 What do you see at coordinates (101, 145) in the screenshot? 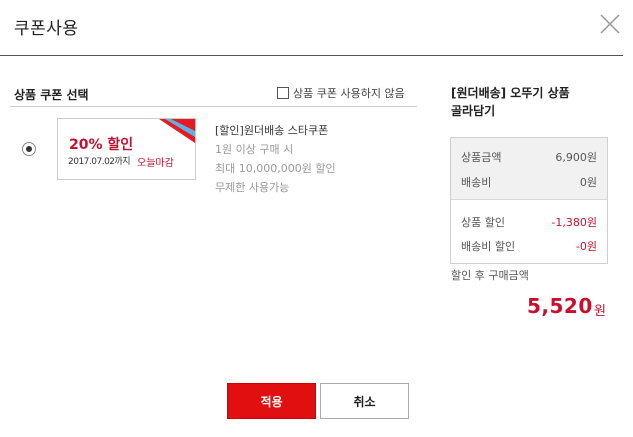
I see `coupon-amount: 20% 할인` at bounding box center [101, 145].